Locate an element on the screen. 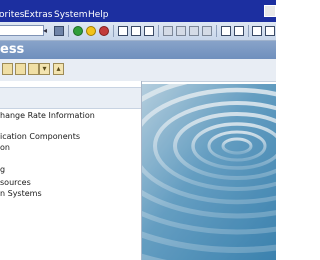 Image resolution: width=320 pixels, height=260 pixels. previous-page-icon is located at coordinates (181, 31).